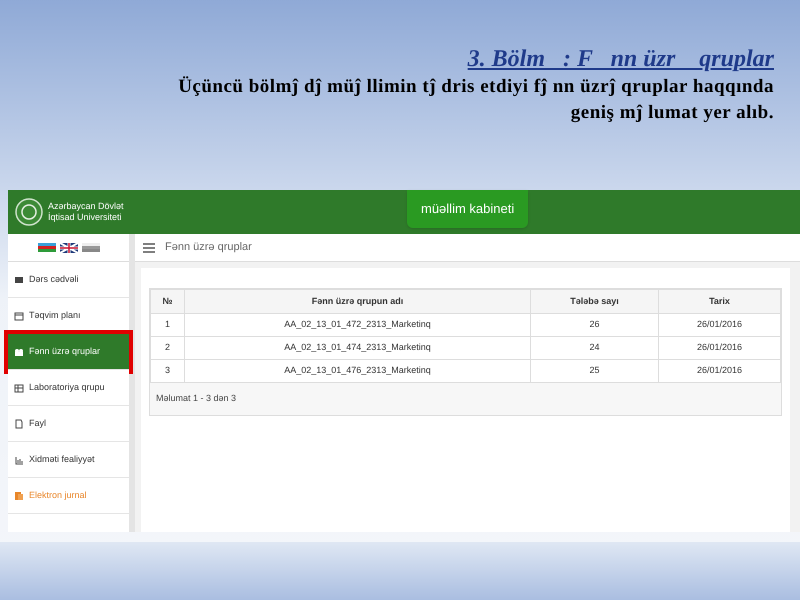  Describe the element at coordinates (594, 371) in the screenshot. I see `table-cell: 25` at that location.